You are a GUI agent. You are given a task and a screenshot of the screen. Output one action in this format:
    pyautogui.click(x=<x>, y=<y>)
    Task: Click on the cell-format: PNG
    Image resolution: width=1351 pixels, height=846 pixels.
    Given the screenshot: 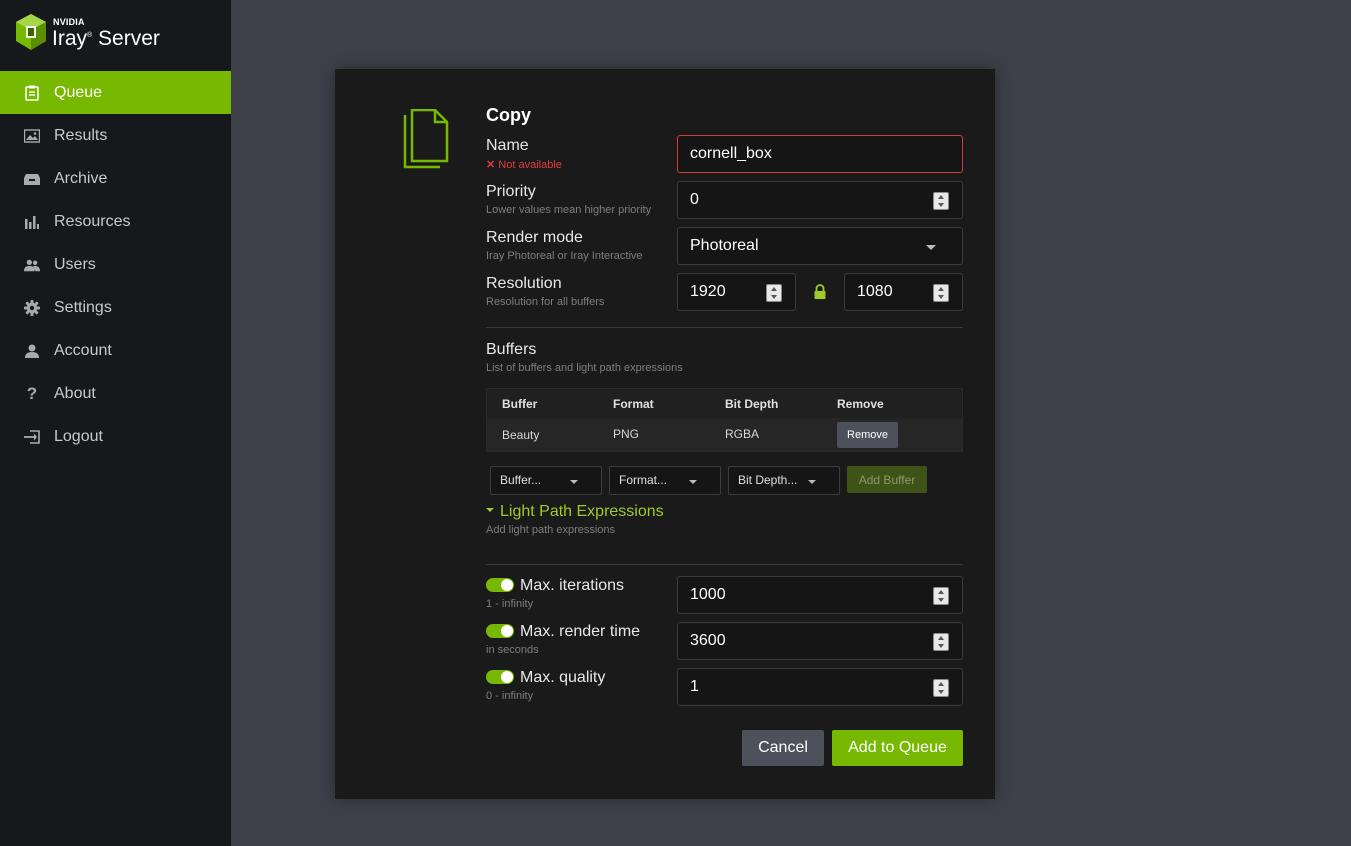 What is the action you would take?
    pyautogui.click(x=626, y=434)
    